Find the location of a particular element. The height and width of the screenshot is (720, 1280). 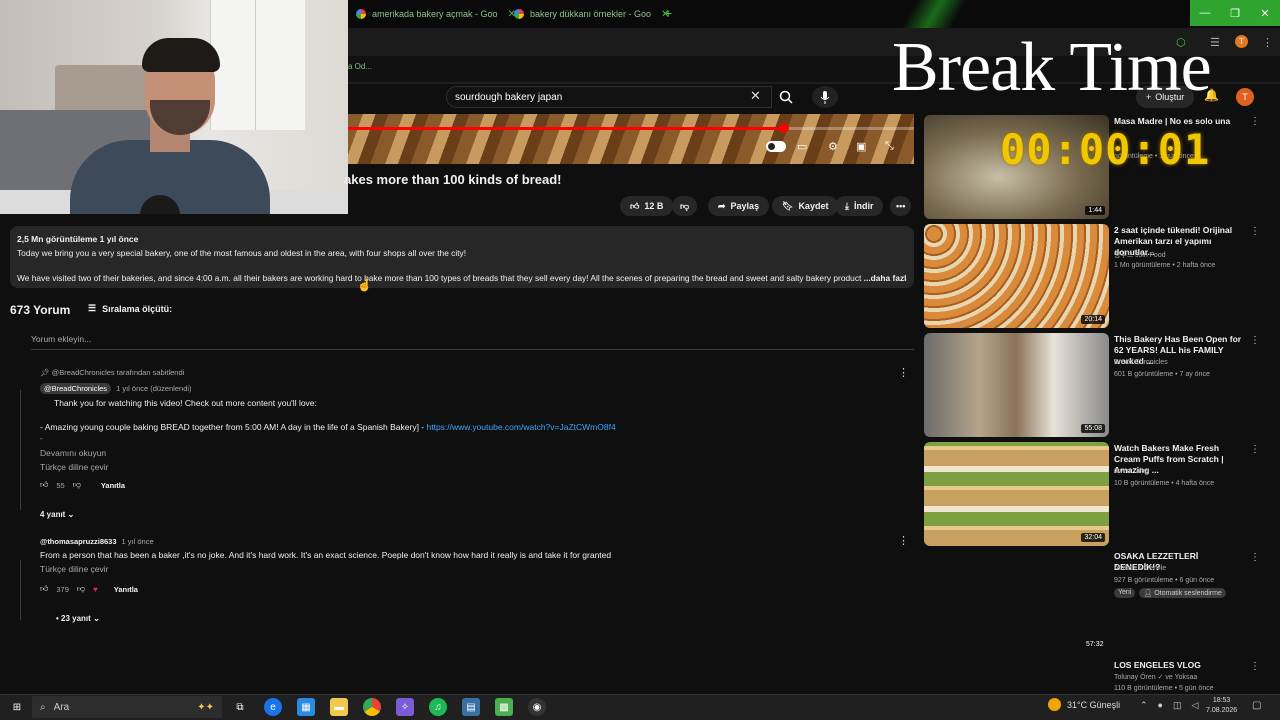

share-arrow-icon: ➦ is located at coordinates (722, 205).